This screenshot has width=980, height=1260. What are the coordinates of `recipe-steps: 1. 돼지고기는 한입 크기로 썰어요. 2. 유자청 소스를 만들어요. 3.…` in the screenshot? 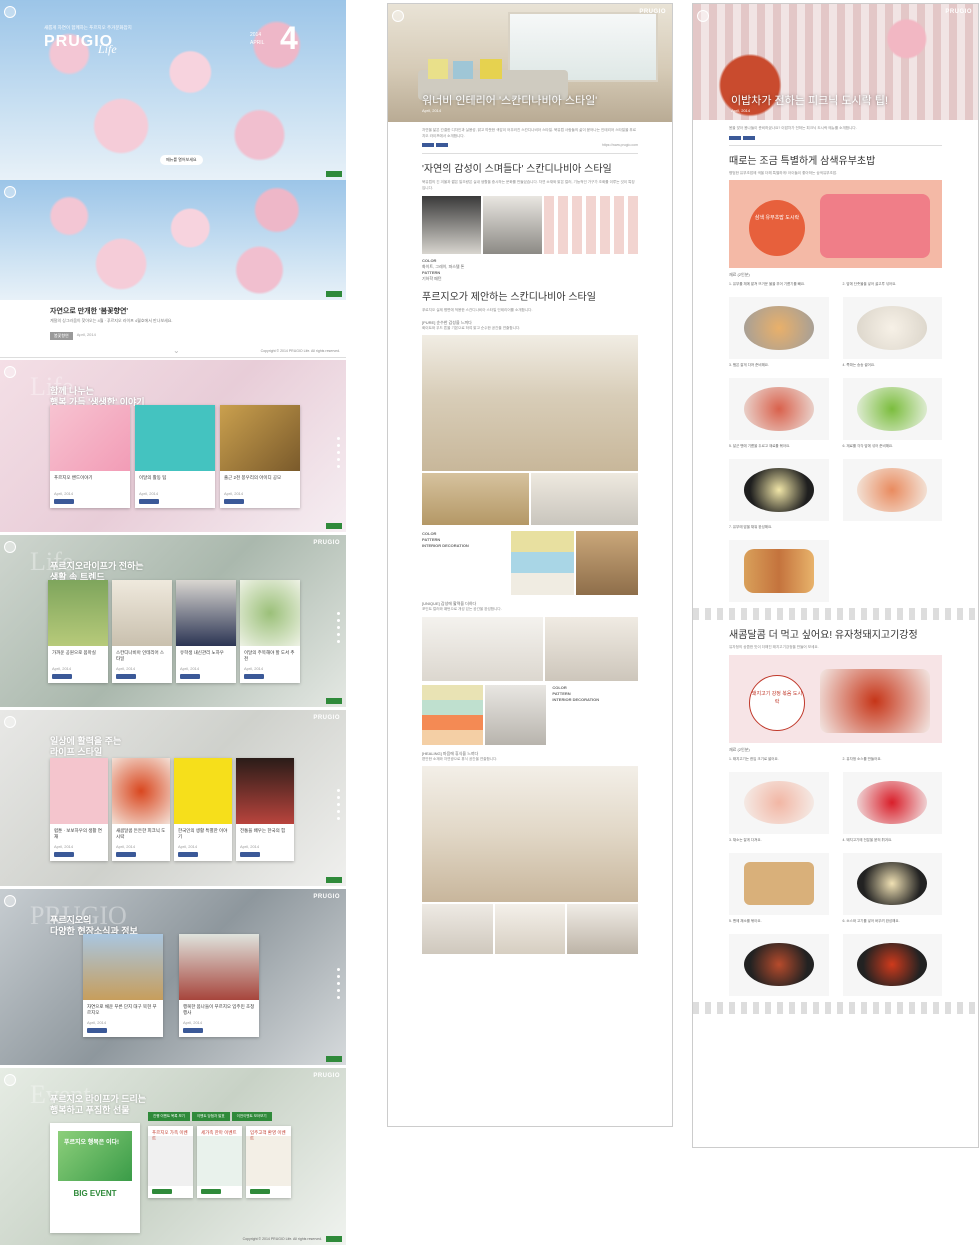 It's located at (835, 876).